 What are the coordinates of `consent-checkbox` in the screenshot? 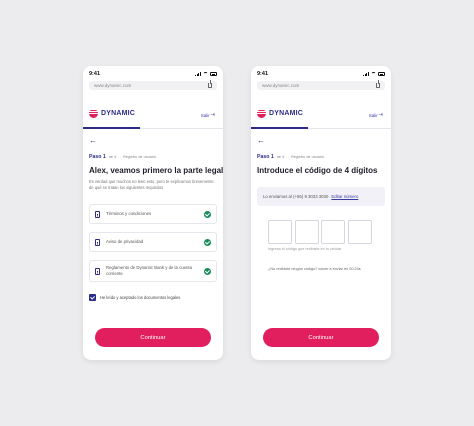 It's located at (92, 297).